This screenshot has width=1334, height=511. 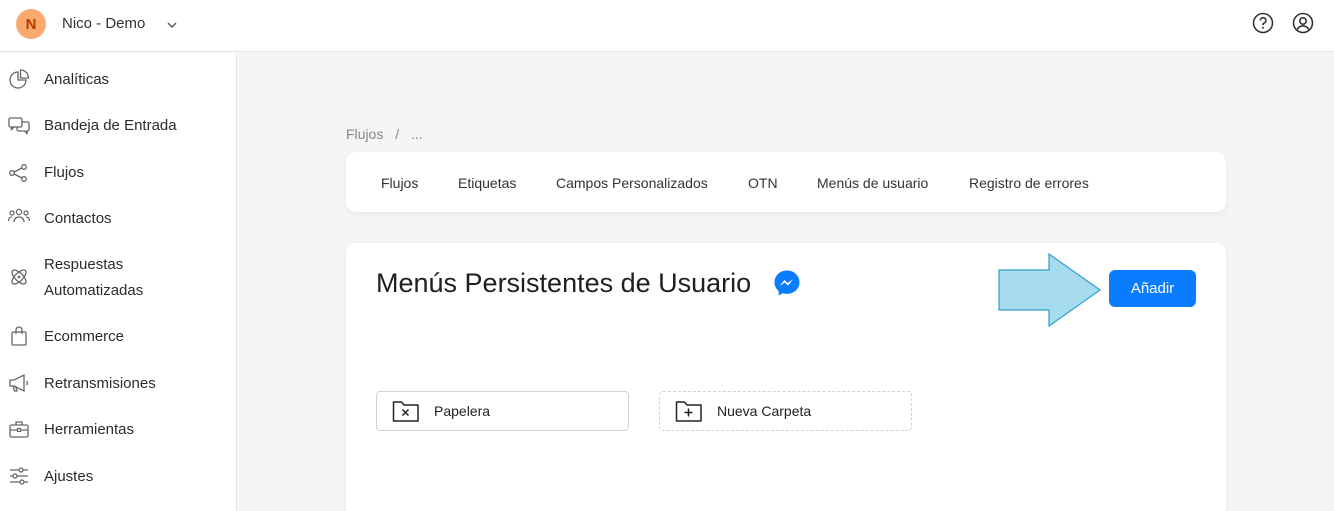 I want to click on tab-registro-de-errores: Registro de errores, so click(x=1029, y=183).